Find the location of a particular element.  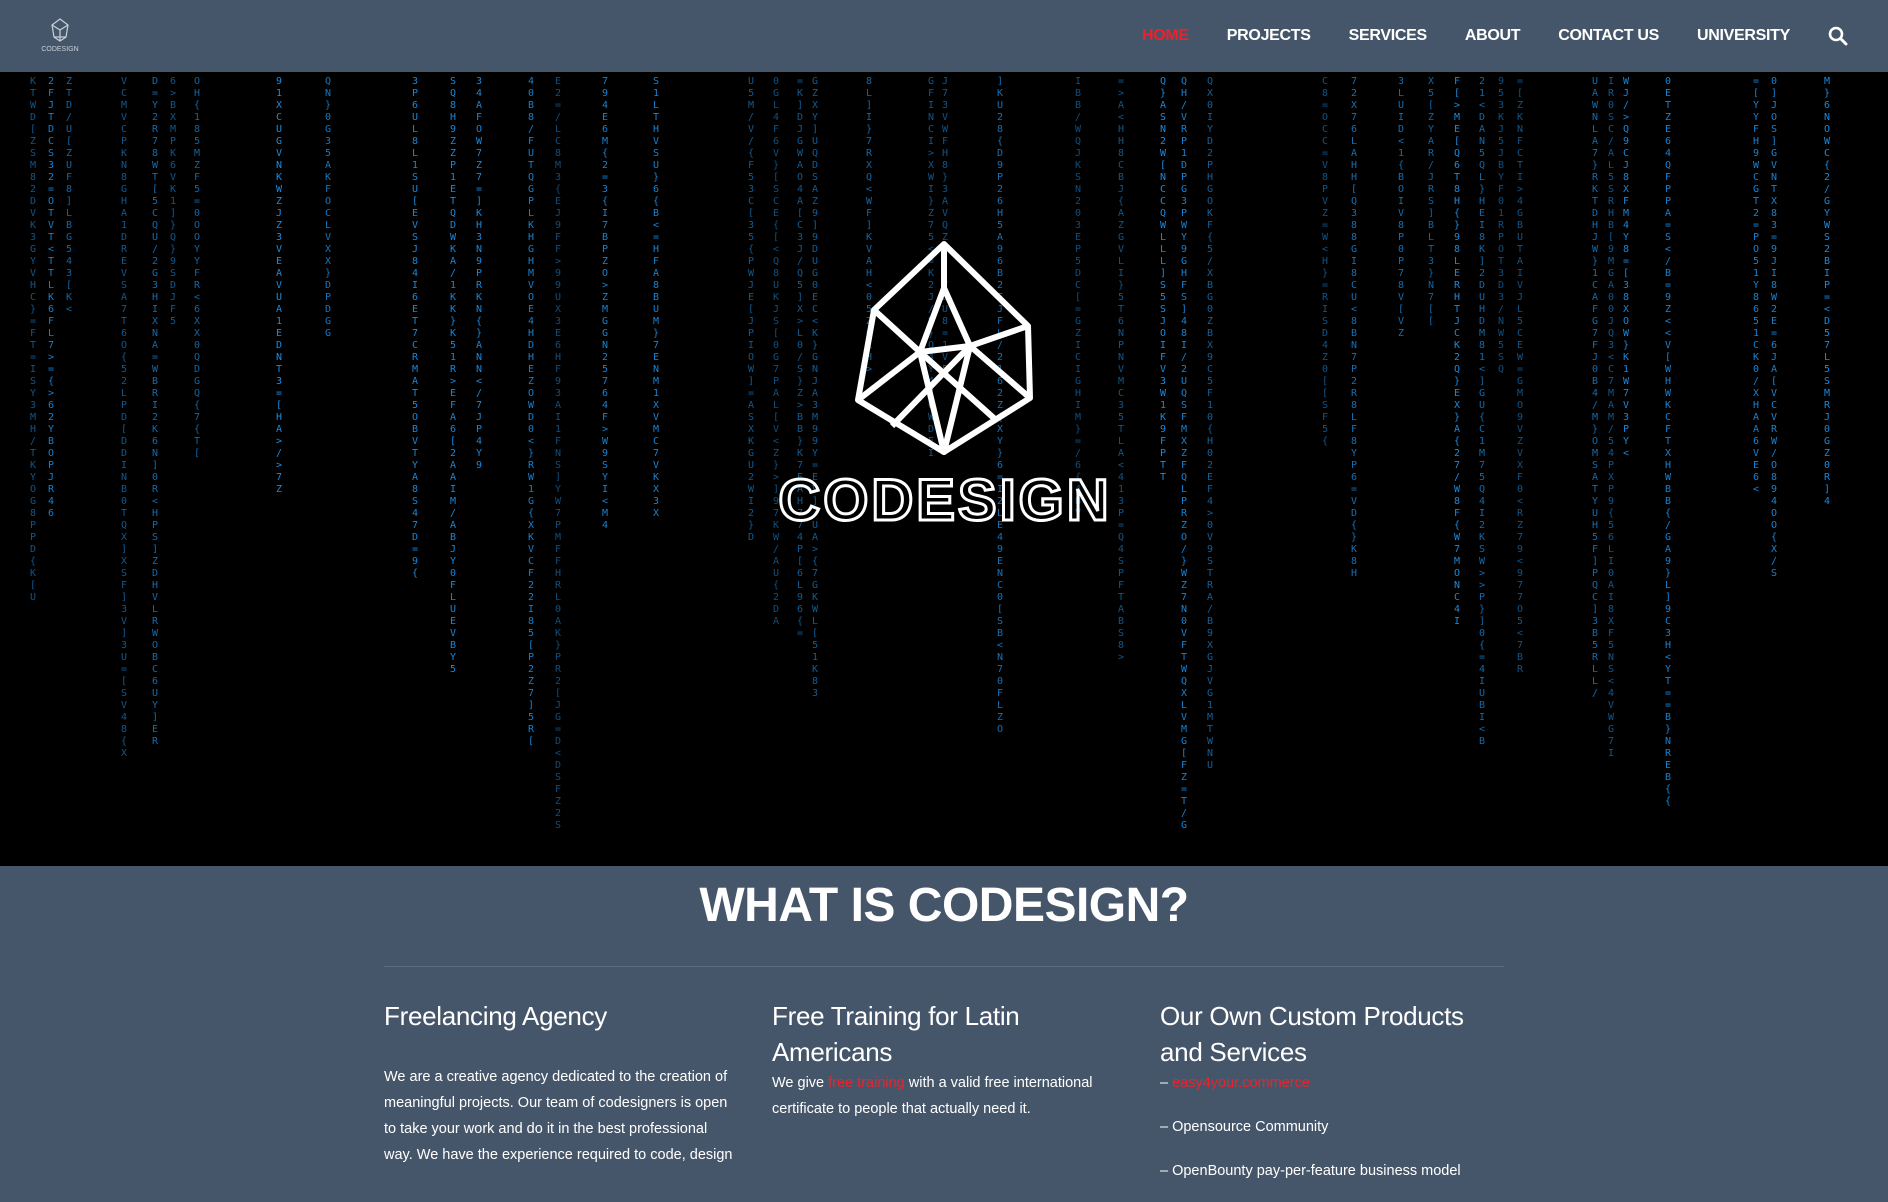

svg-text:3LUID<1{BOIV8P0P78V[VZ: 3 L U I D <1{B O I V 8 P 0 P 7 8 V[V Z is located at coordinates (1401, 207).